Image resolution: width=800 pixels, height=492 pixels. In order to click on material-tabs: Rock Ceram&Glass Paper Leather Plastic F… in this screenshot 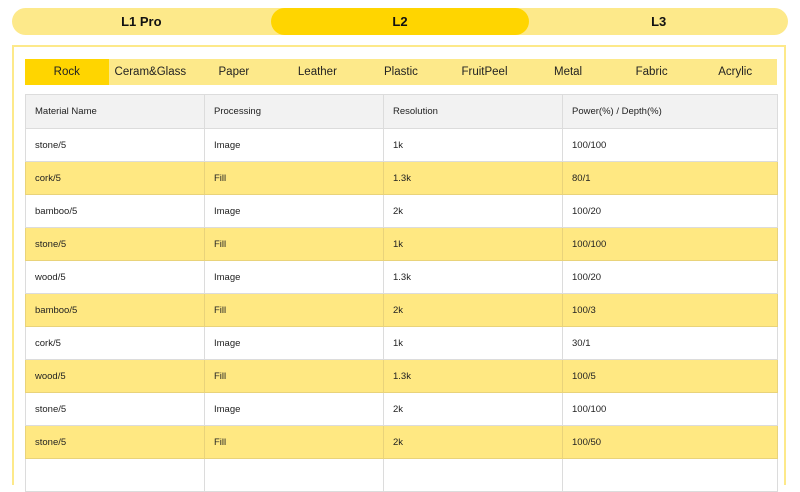, I will do `click(401, 72)`.